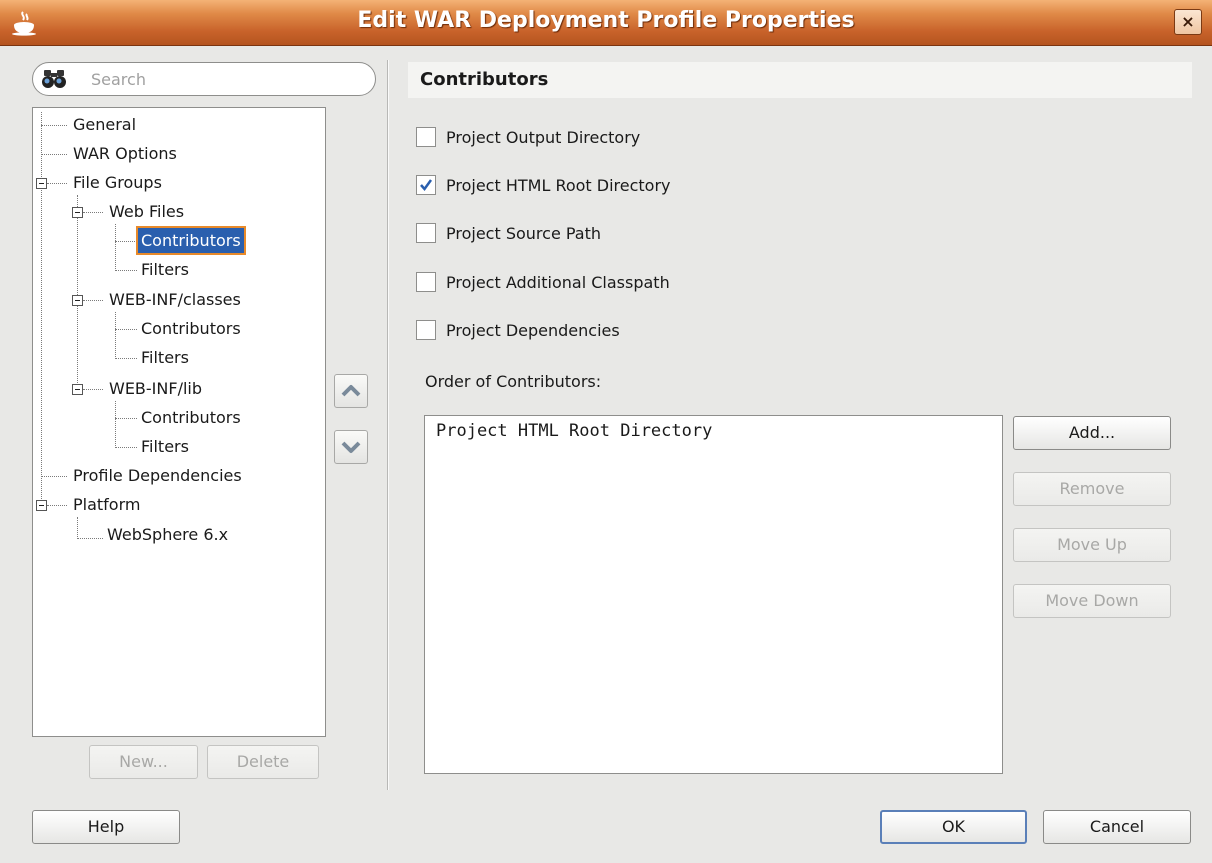  What do you see at coordinates (558, 185) in the screenshot?
I see `checkbox-label: Project HTML Root Directory` at bounding box center [558, 185].